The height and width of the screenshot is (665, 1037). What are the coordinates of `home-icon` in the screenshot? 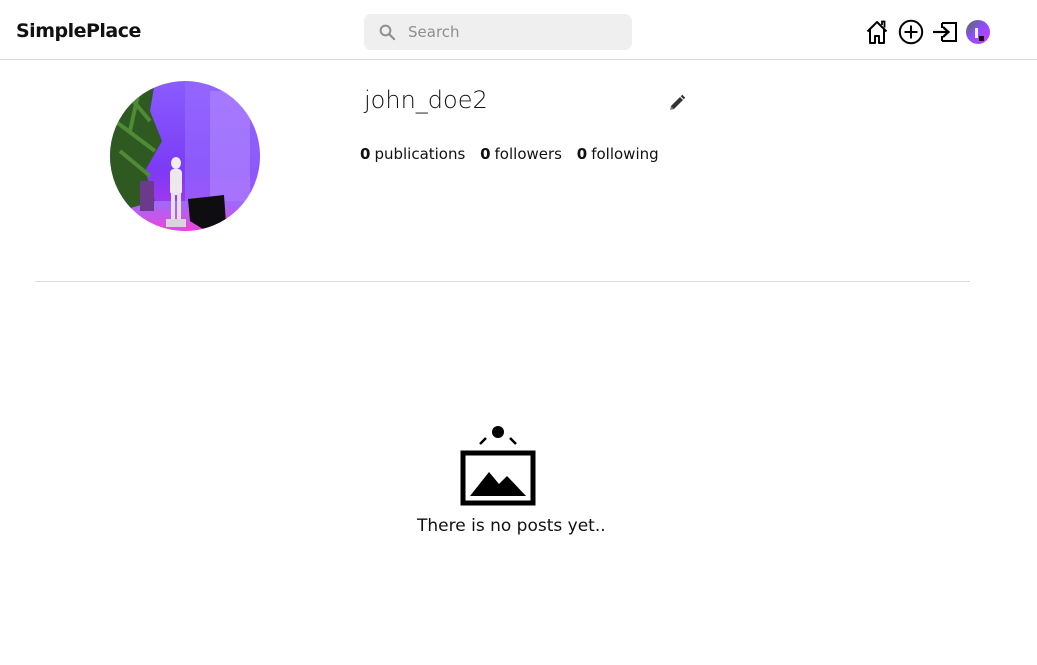 It's located at (877, 32).